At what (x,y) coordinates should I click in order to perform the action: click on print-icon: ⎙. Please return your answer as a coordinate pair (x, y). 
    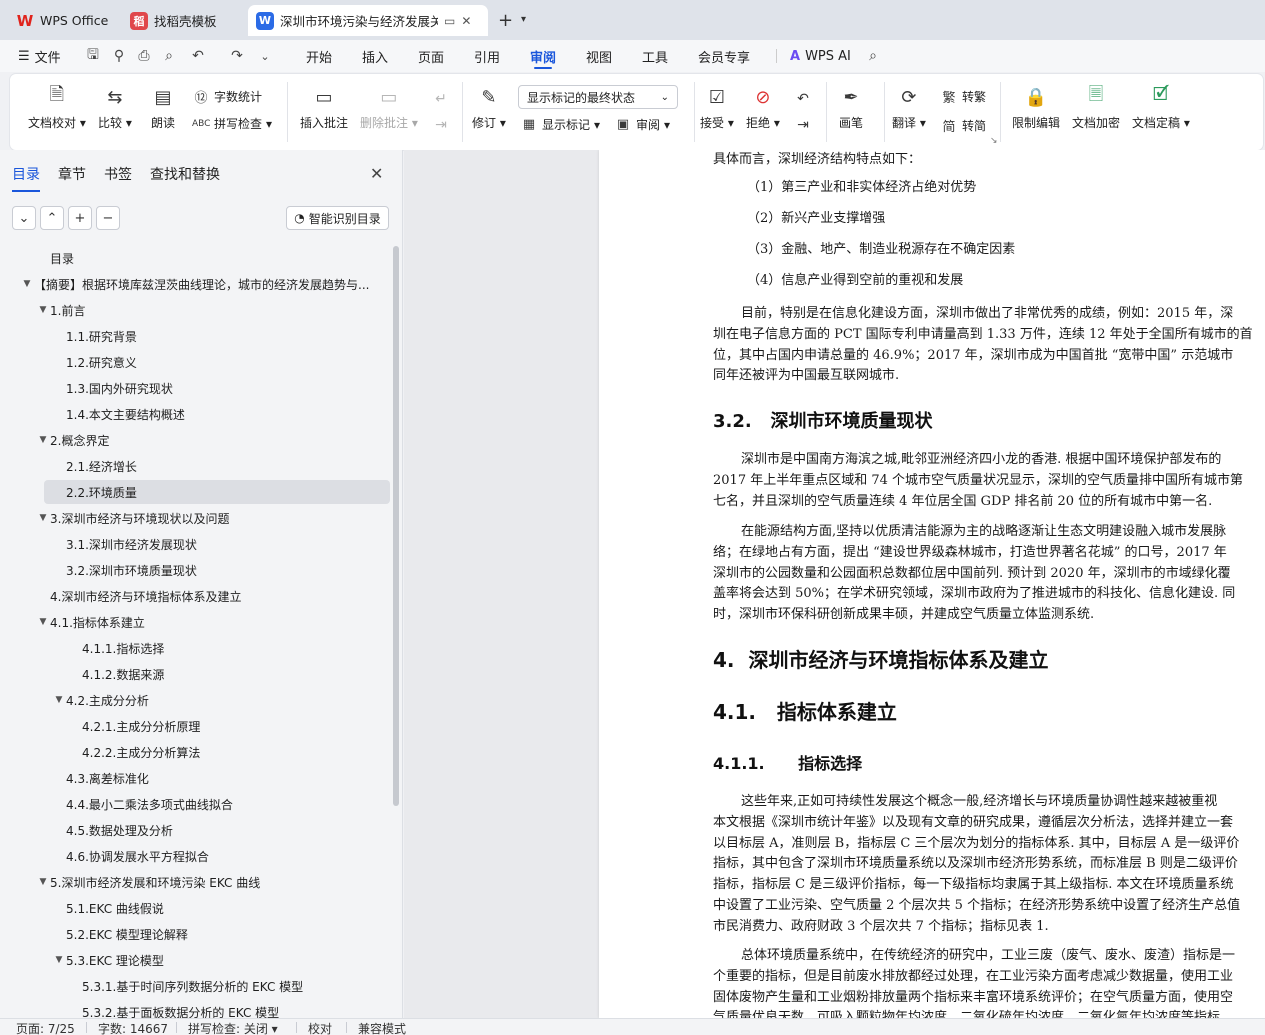
    Looking at the image, I should click on (144, 56).